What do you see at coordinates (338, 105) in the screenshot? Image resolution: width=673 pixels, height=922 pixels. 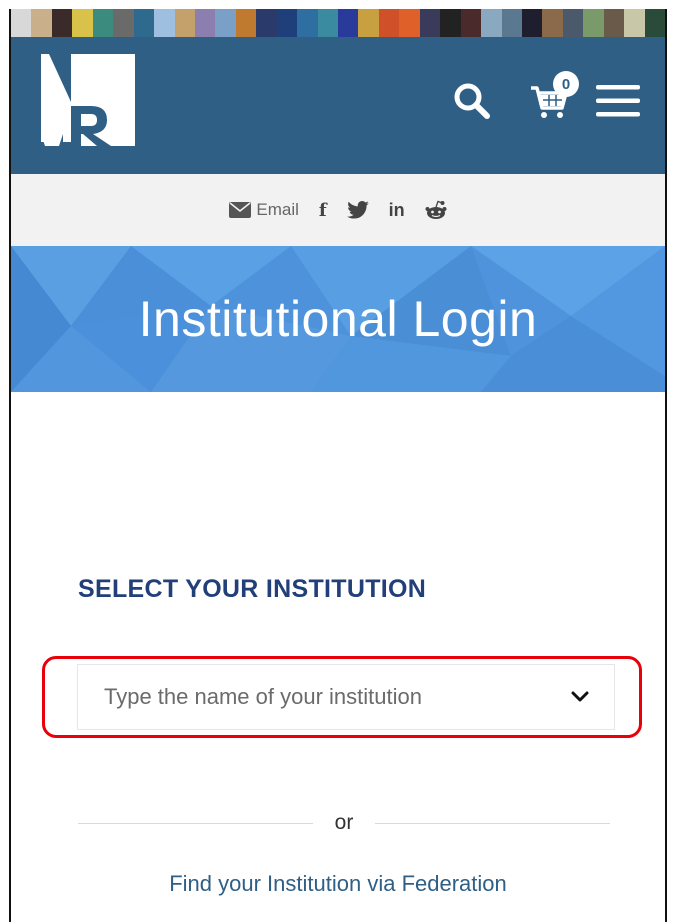 I see `site-header: AR 0` at bounding box center [338, 105].